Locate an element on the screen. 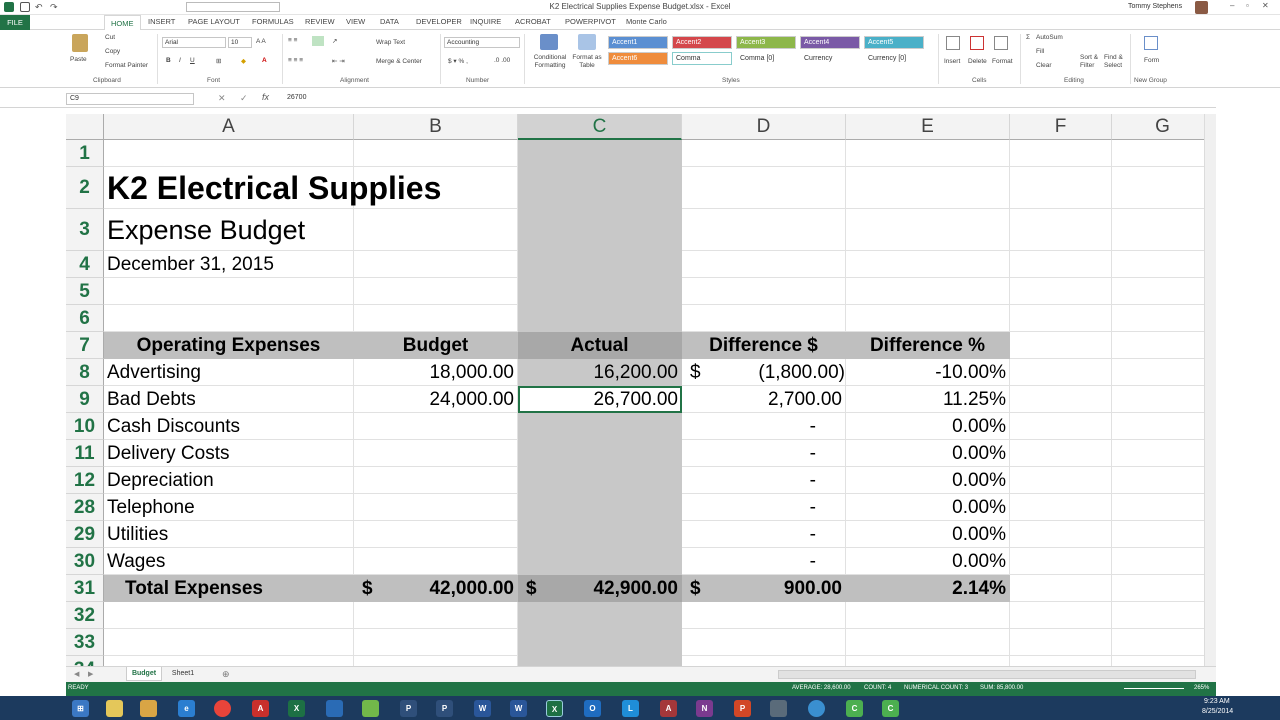  cell-a3: Expense Budget is located at coordinates (229, 230).